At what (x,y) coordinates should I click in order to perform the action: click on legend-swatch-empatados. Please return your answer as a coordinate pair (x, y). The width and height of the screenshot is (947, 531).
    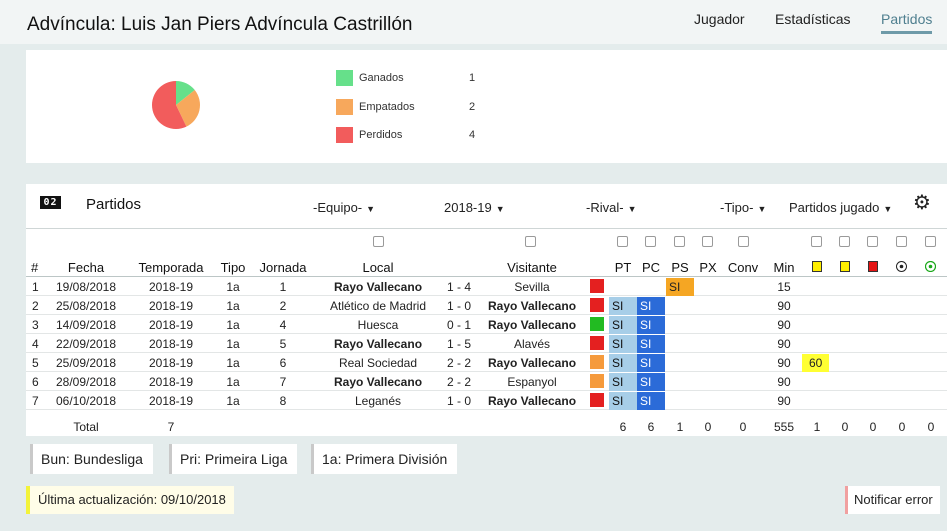
    Looking at the image, I should click on (344, 107).